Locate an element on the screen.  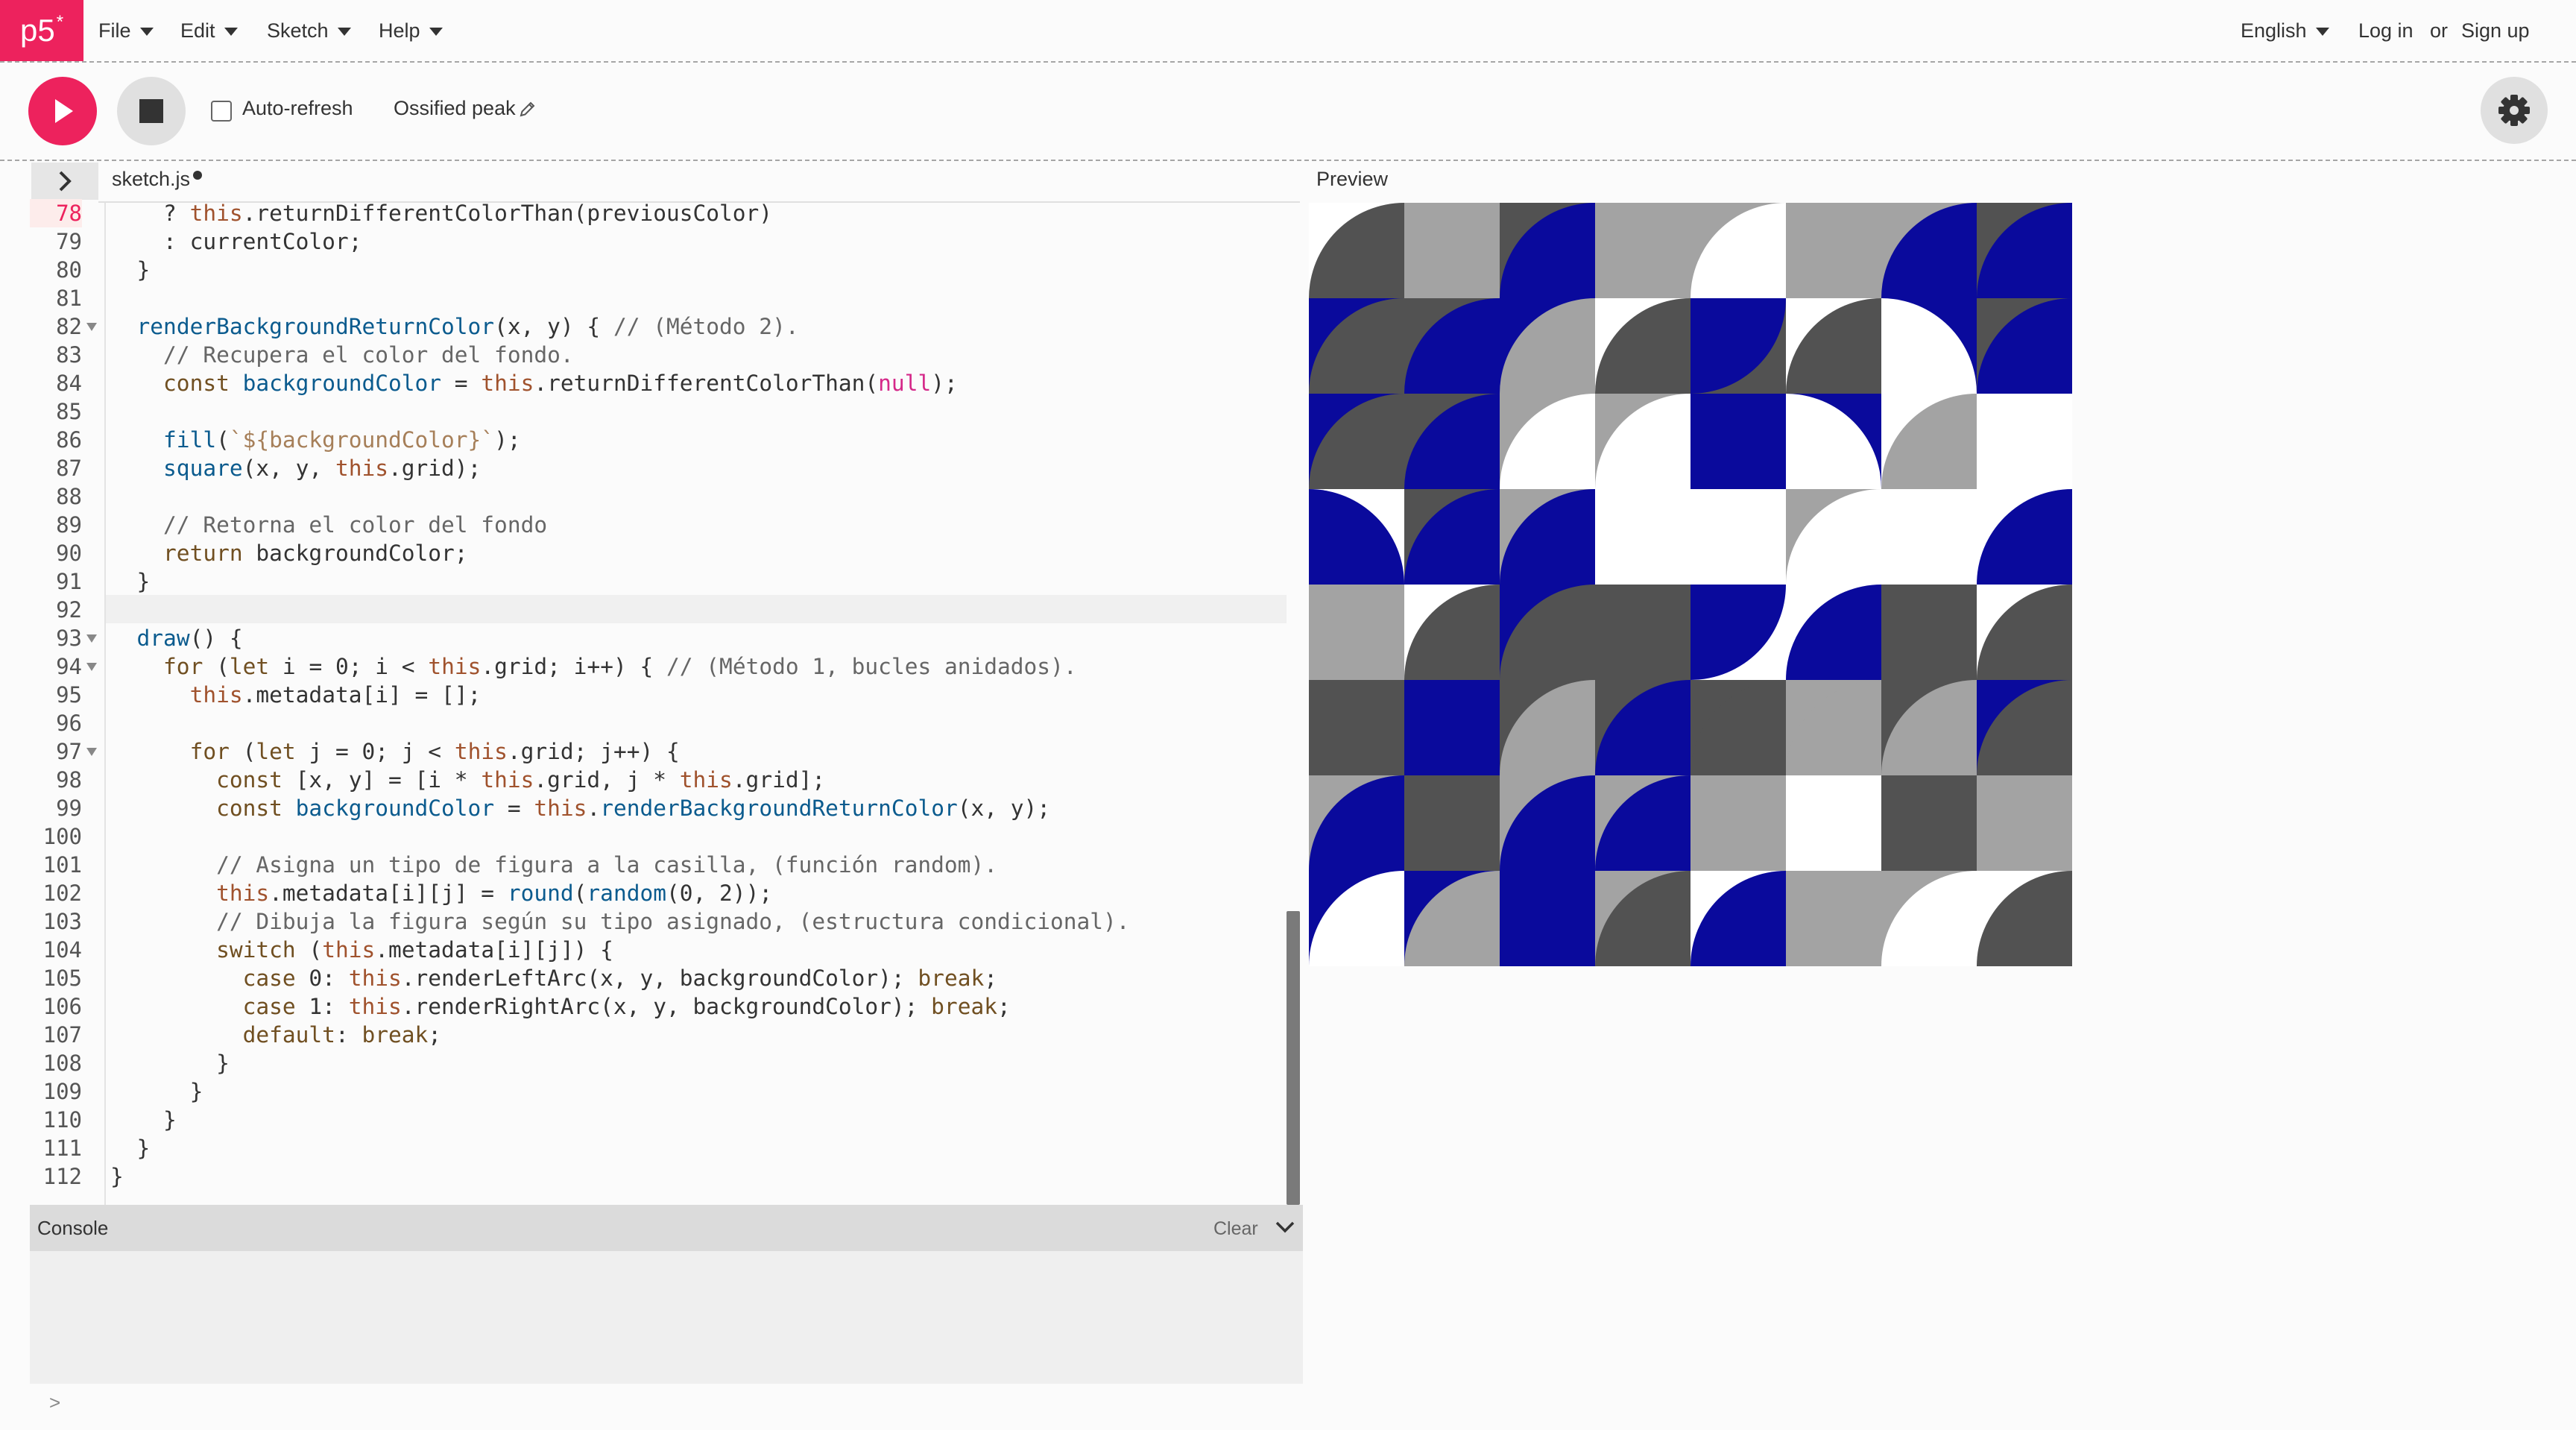
line-number: 98 is located at coordinates (69, 780).